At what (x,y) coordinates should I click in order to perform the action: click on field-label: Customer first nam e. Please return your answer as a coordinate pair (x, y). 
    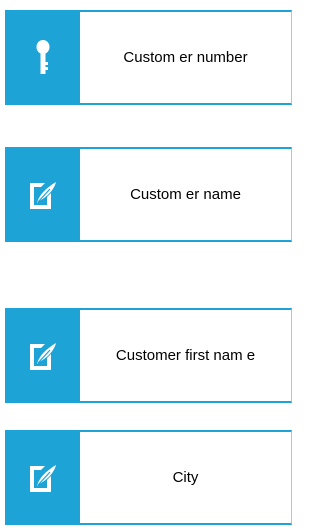
    Looking at the image, I should click on (185, 355).